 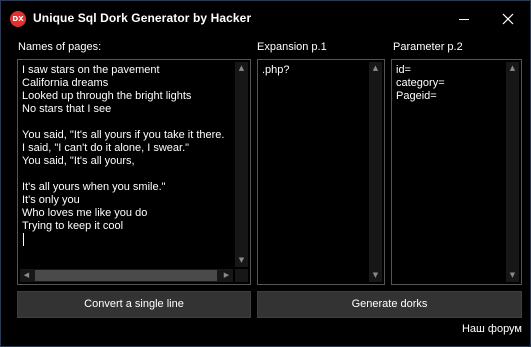 I want to click on convert-single-line-button: Convert a single line, so click(x=134, y=304).